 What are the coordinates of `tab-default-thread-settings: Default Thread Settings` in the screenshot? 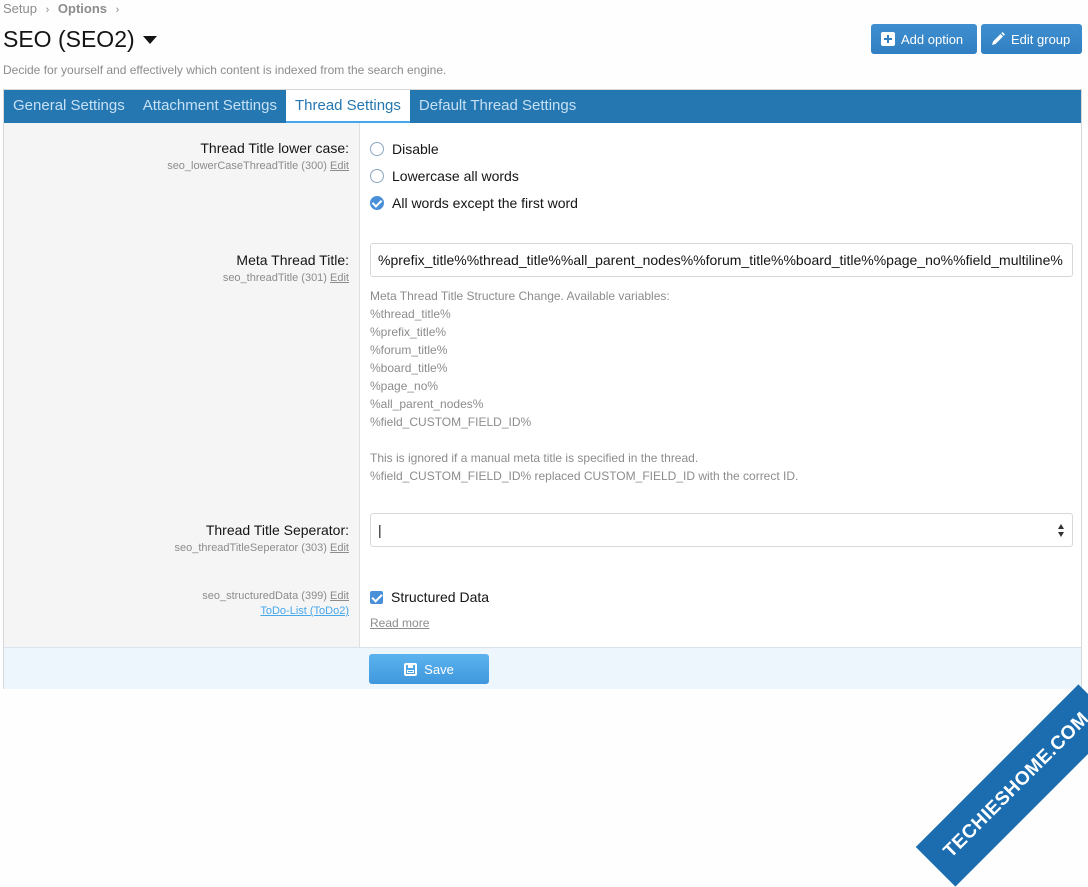 It's located at (497, 106).